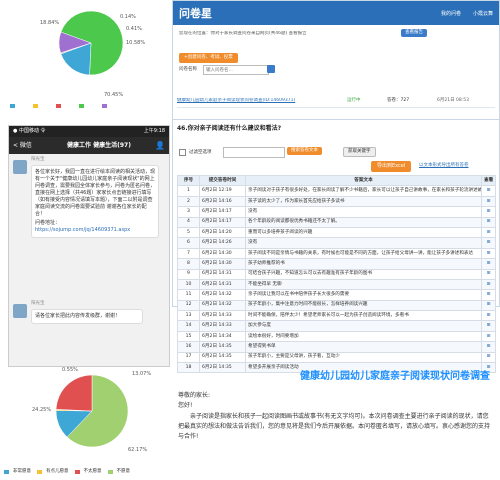 This screenshot has width=500, height=480. Describe the element at coordinates (363, 305) in the screenshot. I see `cell-text: 孩子年龄小，集中注意力时间不能很长，怎样培养阅读兴趣` at that location.